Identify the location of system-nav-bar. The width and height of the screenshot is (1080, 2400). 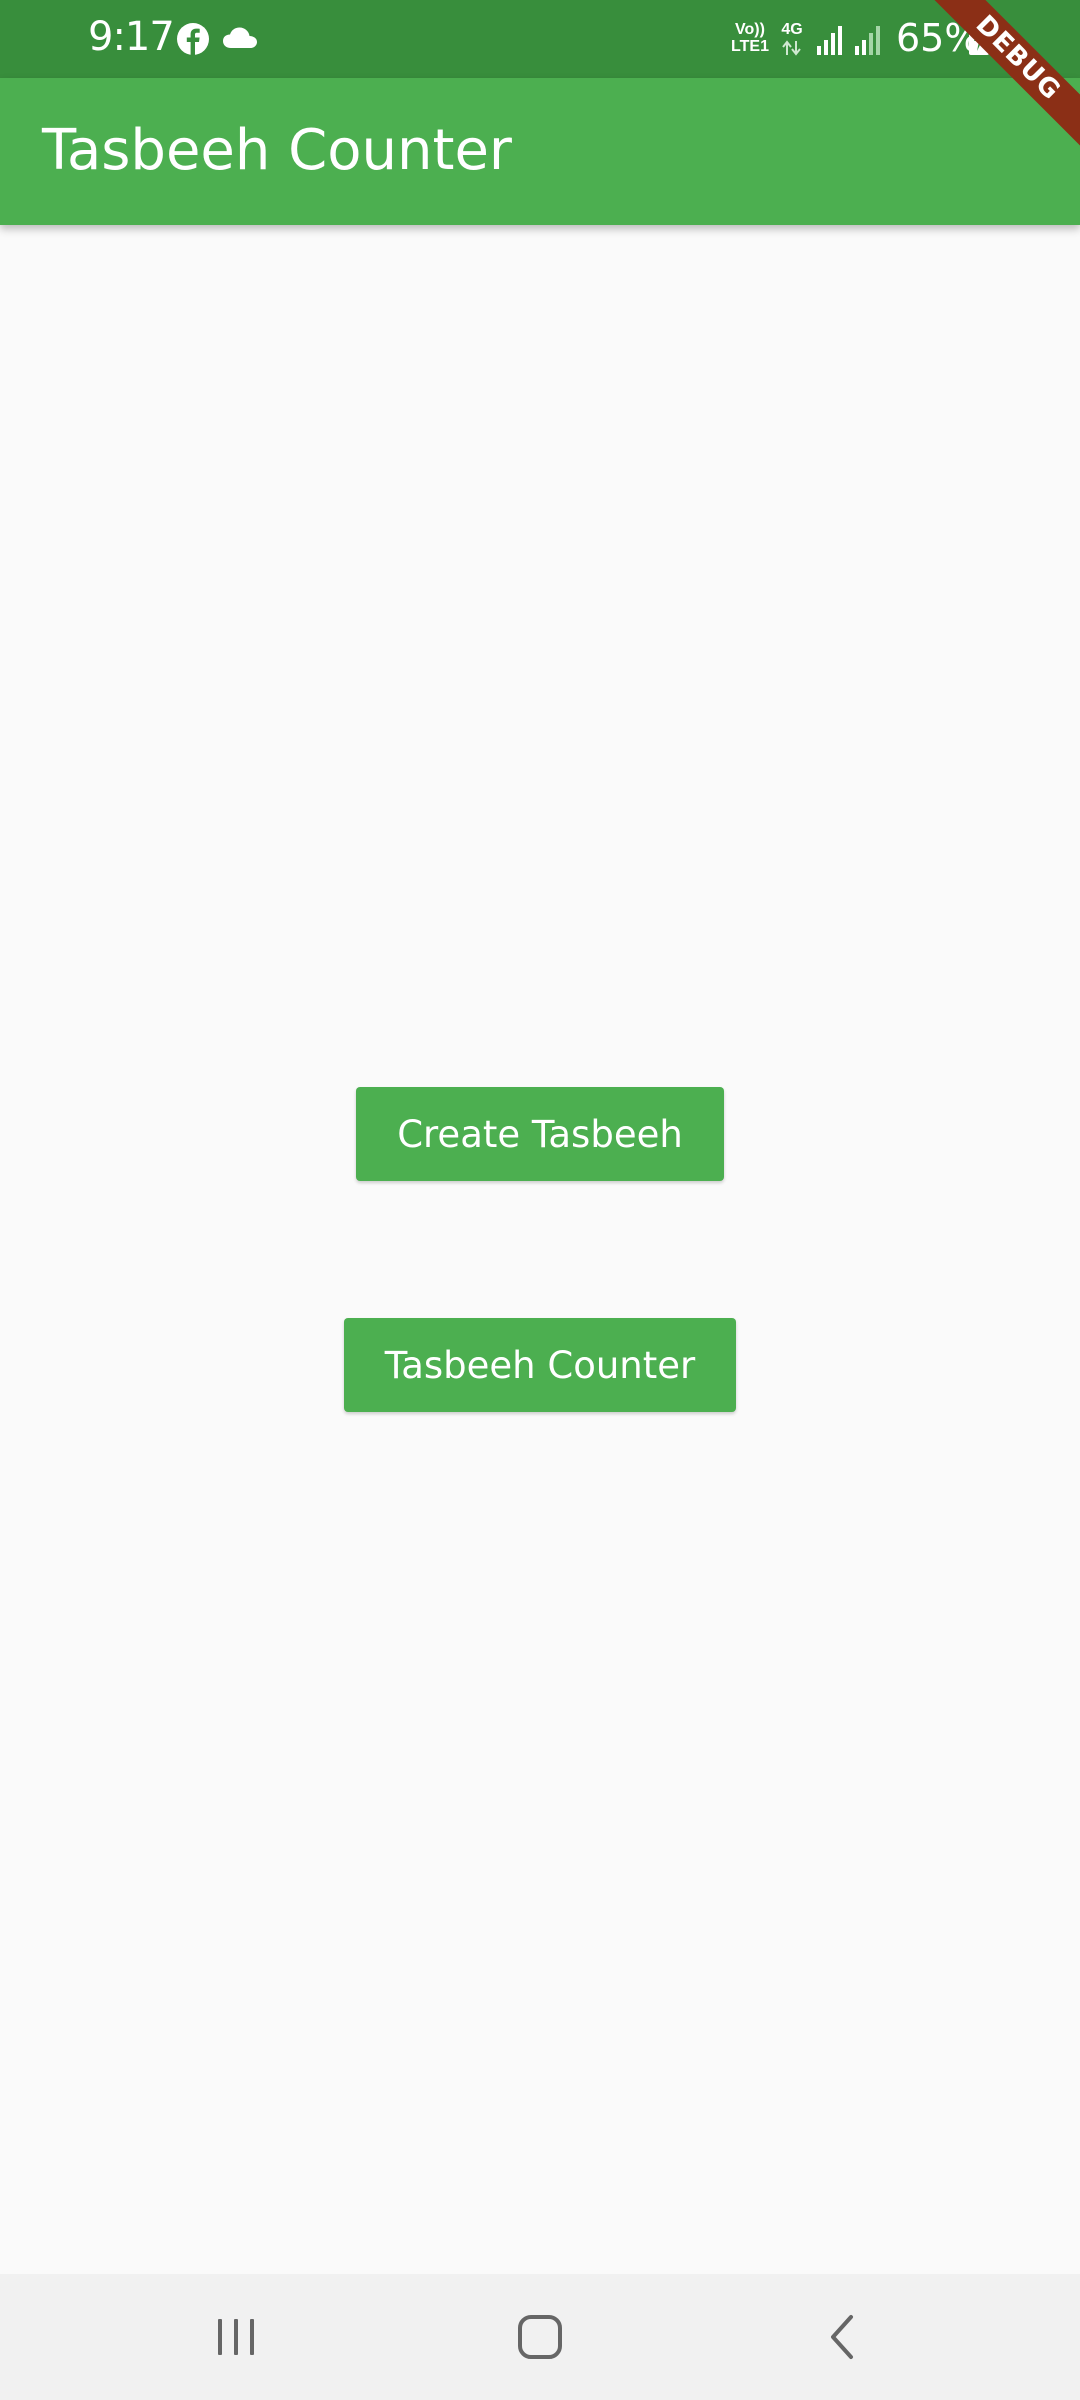
(540, 2337).